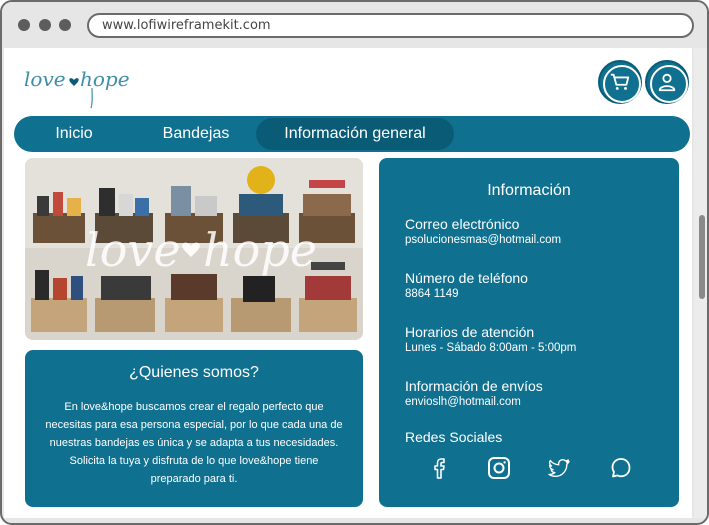  Describe the element at coordinates (529, 190) in the screenshot. I see `info-title: Información` at that location.